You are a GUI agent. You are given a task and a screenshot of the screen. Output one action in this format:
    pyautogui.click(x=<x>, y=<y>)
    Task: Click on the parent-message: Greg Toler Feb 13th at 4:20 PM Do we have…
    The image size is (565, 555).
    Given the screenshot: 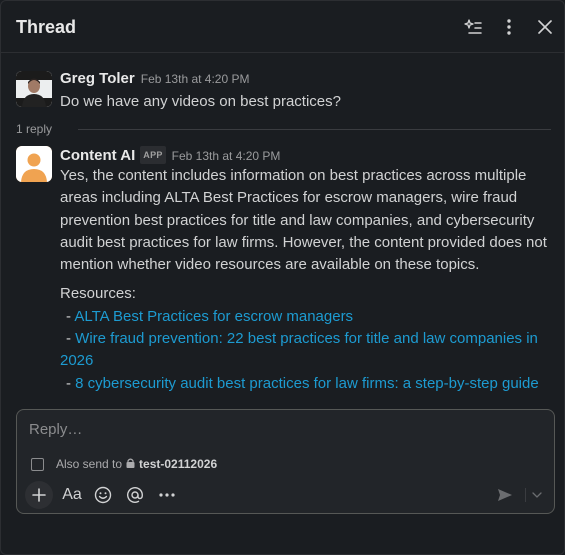 What is the action you would take?
    pyautogui.click(x=286, y=91)
    